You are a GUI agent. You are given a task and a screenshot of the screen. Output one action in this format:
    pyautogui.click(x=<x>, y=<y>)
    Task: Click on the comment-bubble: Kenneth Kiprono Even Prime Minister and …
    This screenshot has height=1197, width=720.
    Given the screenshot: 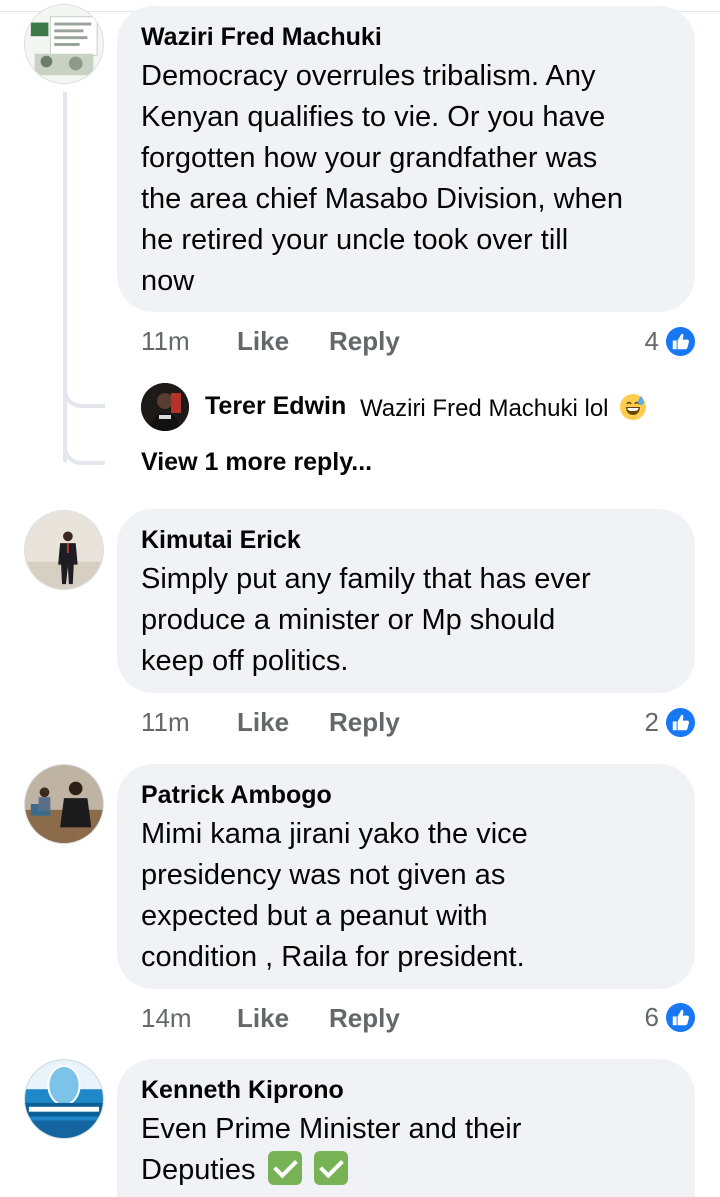 What is the action you would take?
    pyautogui.click(x=406, y=1128)
    